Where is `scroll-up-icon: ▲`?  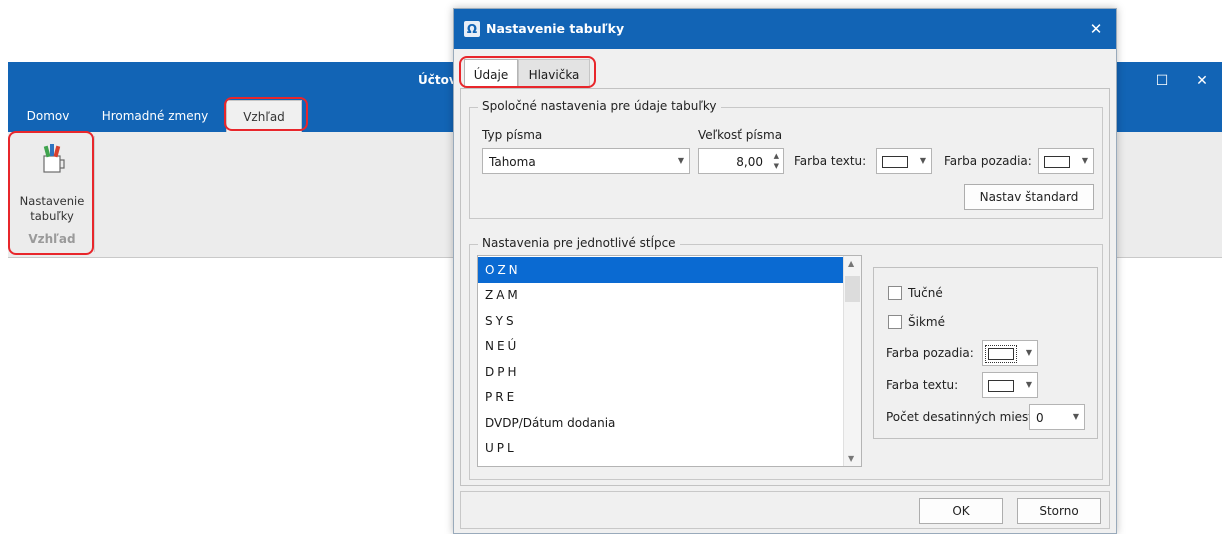 scroll-up-icon: ▲ is located at coordinates (851, 263).